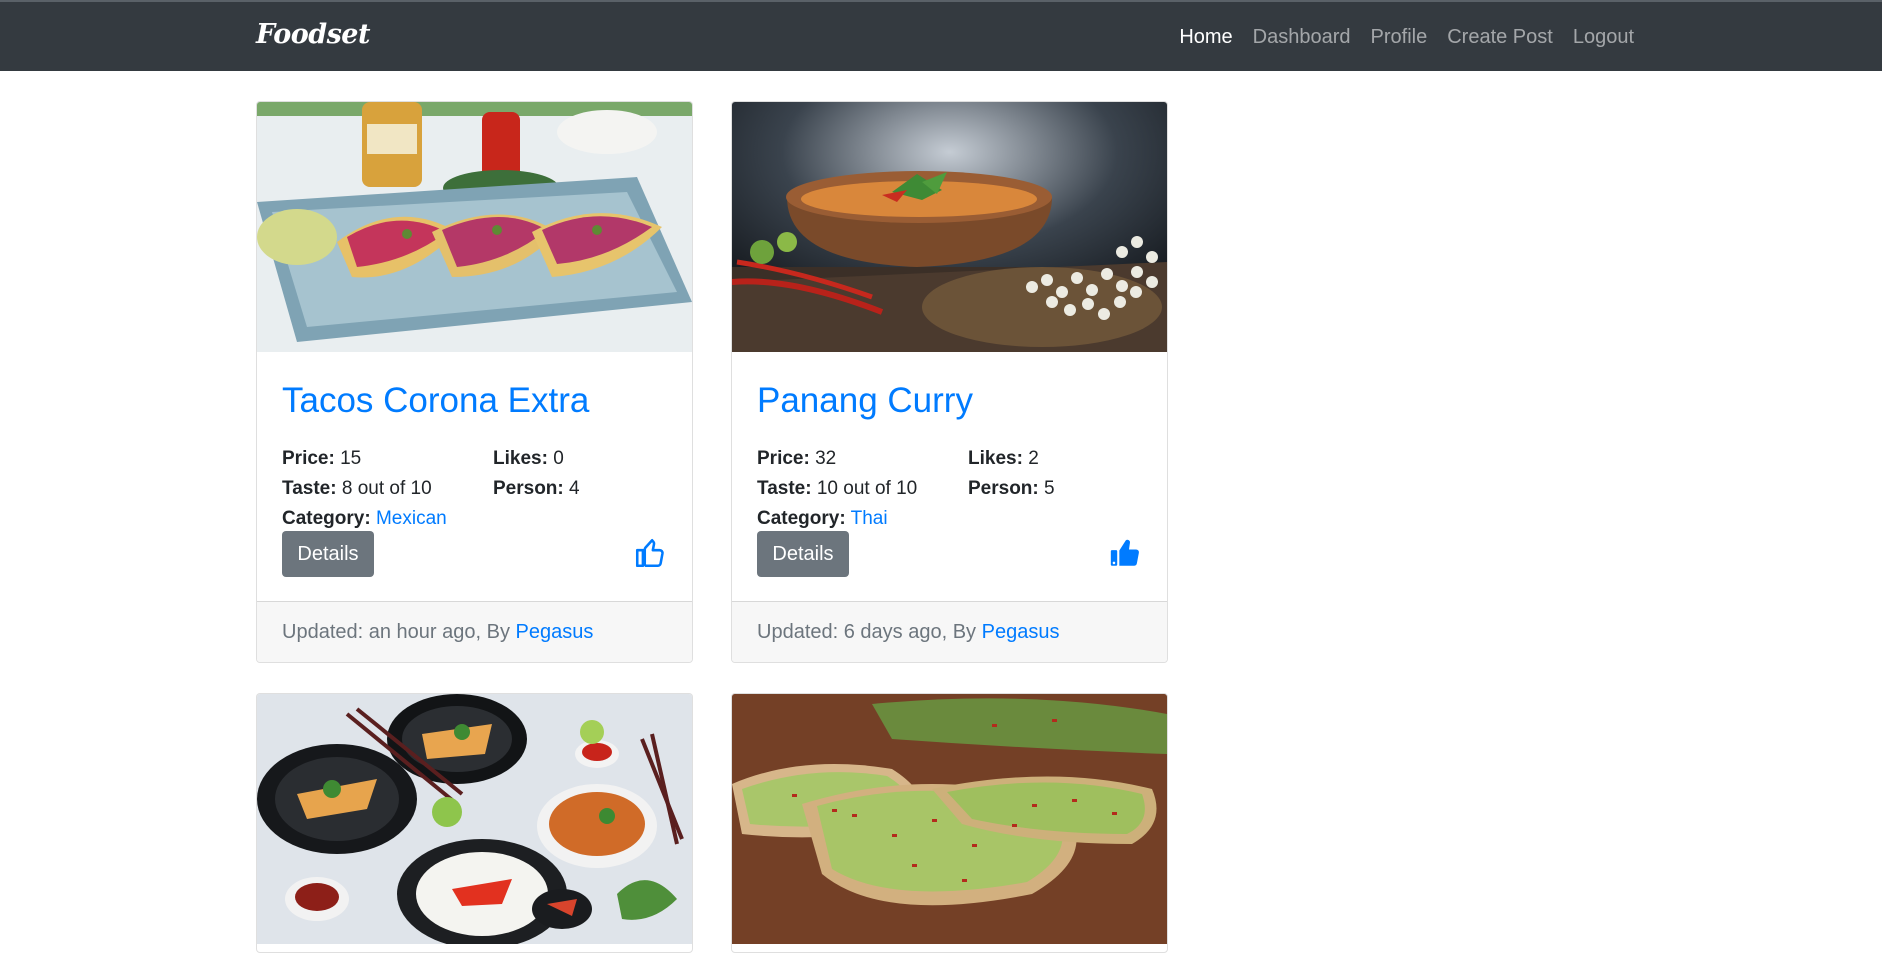 This screenshot has width=1882, height=953. Describe the element at coordinates (386, 488) in the screenshot. I see `taste-value: 8 out of 10` at that location.